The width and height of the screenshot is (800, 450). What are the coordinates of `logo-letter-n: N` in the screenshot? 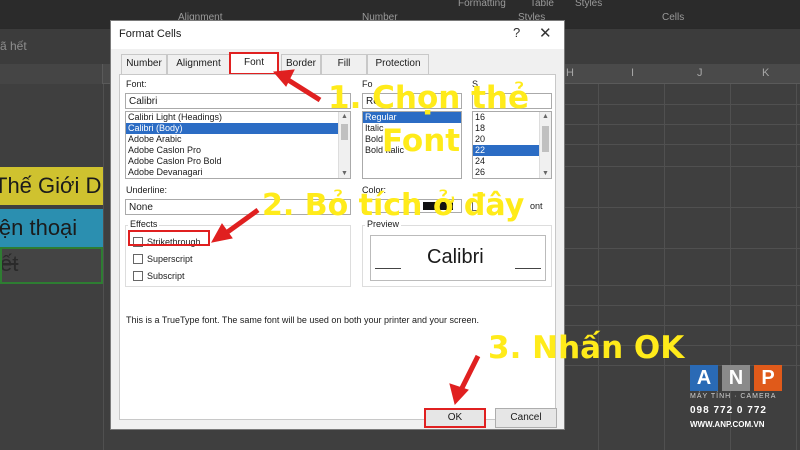 It's located at (736, 378).